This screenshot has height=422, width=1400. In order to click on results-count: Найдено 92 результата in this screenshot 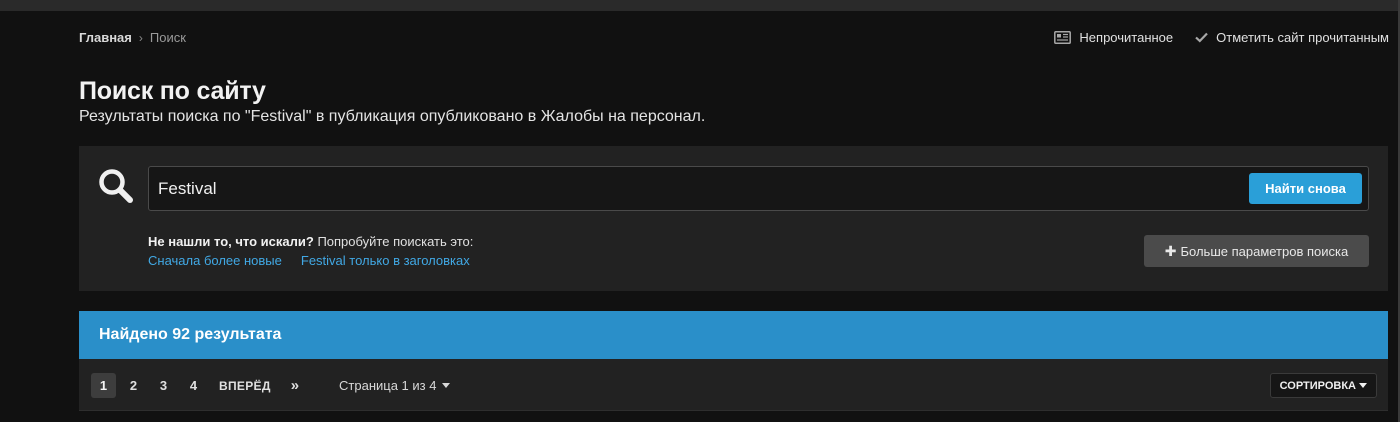, I will do `click(190, 334)`.